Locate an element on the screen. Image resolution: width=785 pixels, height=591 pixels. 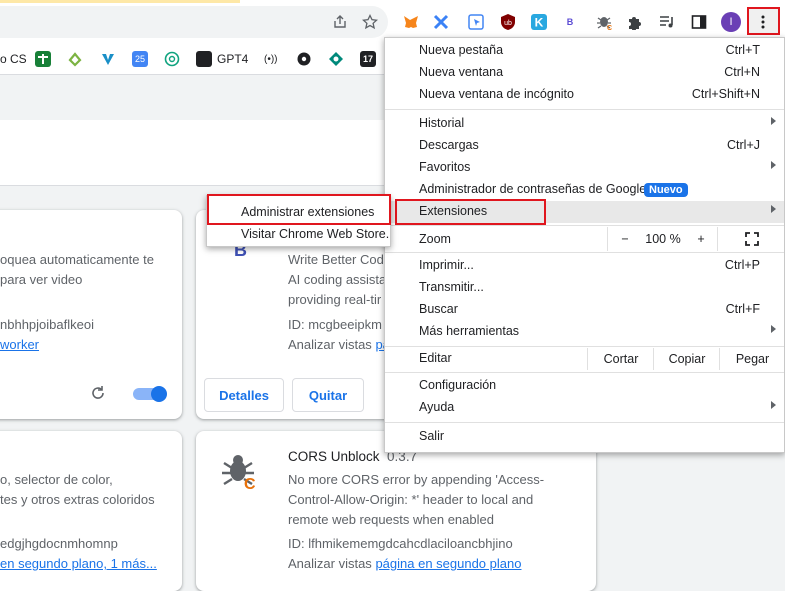
submenu-item-visit-web-store: Visitar Chrome Web Store. is located at coordinates (315, 234).